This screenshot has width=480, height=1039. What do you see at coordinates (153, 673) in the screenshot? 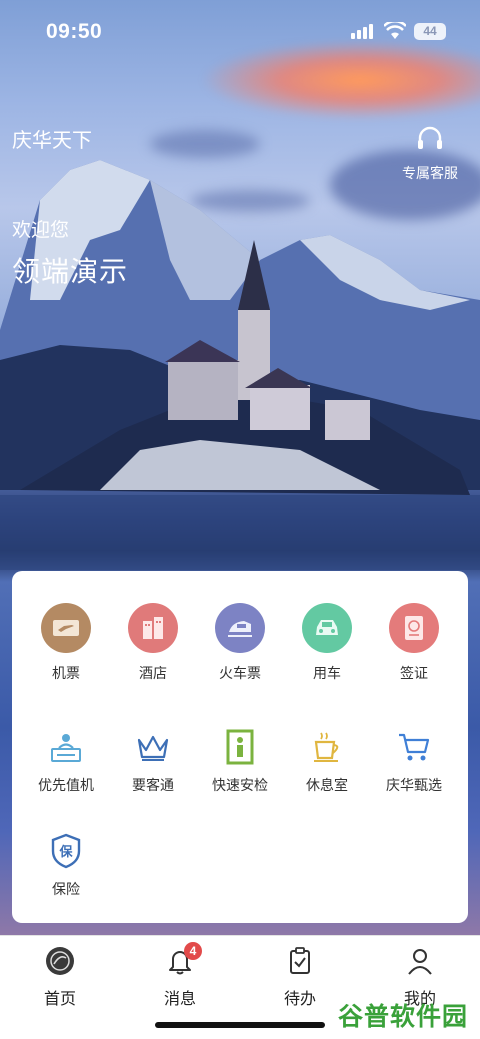
I see `service-label: 酒店` at bounding box center [153, 673].